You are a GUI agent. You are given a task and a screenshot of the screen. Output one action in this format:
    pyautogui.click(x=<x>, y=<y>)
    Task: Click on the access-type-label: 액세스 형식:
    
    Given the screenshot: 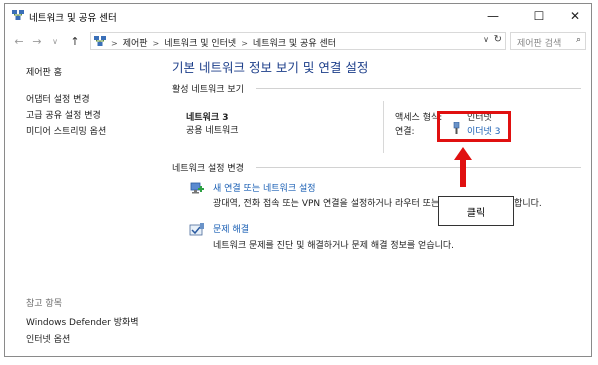 What is the action you would take?
    pyautogui.click(x=419, y=118)
    